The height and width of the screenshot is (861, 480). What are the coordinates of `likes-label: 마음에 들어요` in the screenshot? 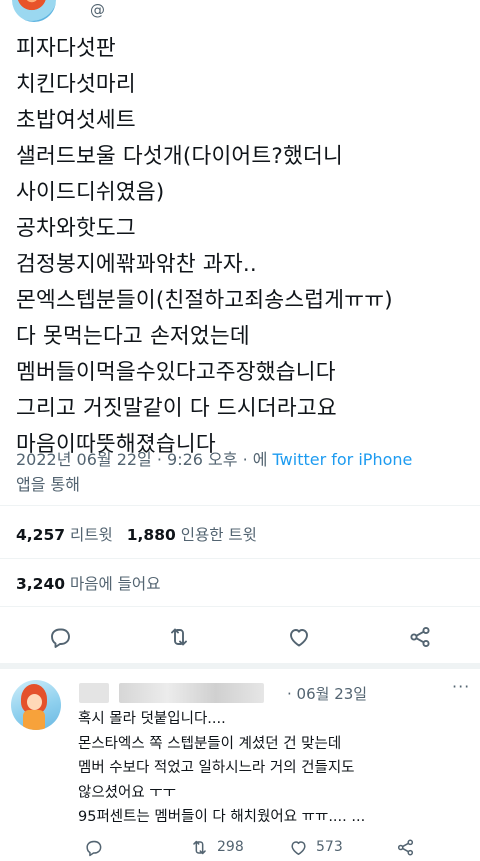 It's located at (115, 584).